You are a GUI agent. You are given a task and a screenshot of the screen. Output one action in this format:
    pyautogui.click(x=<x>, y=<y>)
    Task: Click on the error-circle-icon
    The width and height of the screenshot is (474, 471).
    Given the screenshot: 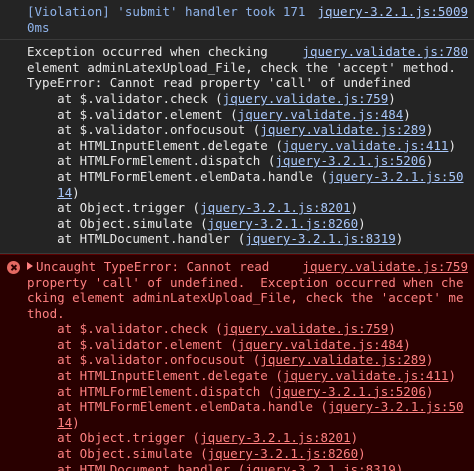 What is the action you would take?
    pyautogui.click(x=13, y=267)
    